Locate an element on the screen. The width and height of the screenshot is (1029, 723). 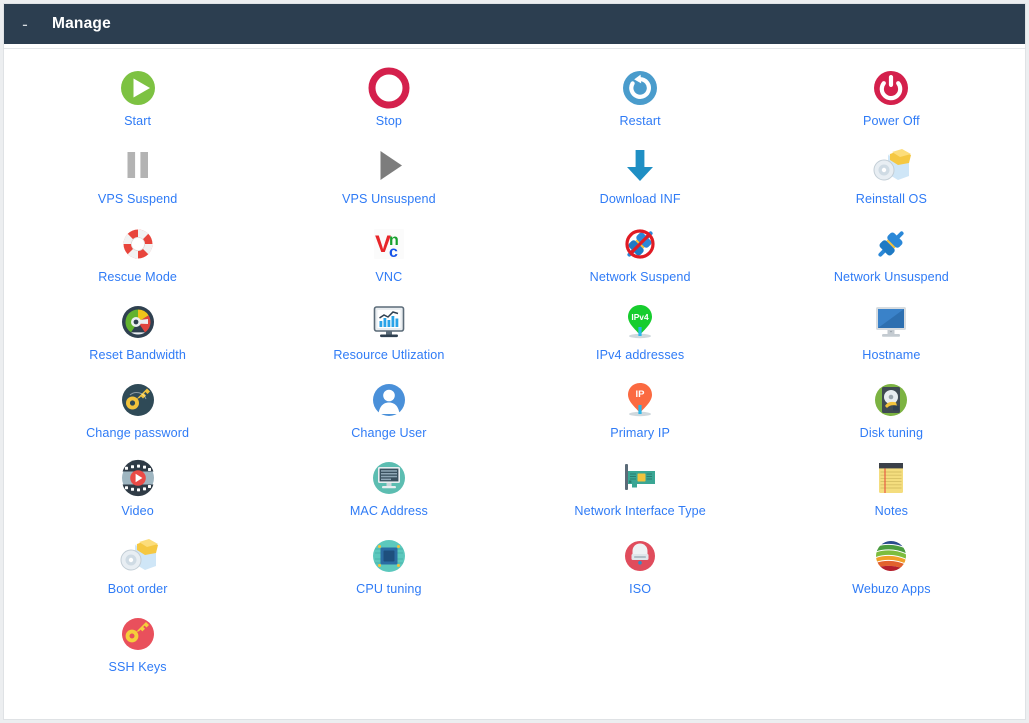
vnc-logo-icon: Vnc is located at coordinates (389, 244).